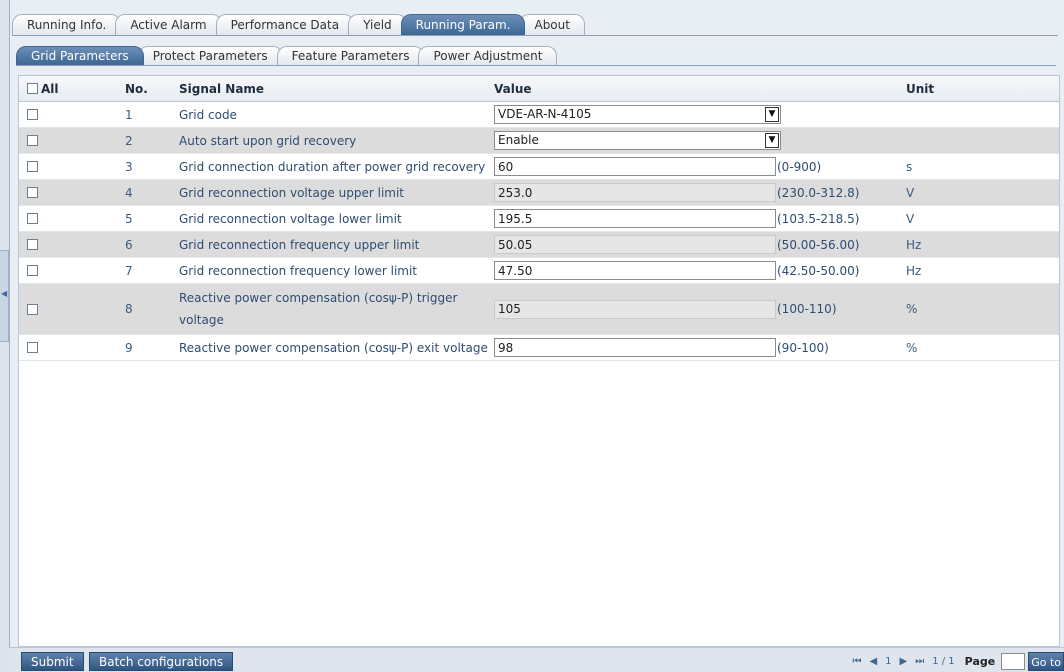  What do you see at coordinates (129, 244) in the screenshot?
I see `row-number: 6` at bounding box center [129, 244].